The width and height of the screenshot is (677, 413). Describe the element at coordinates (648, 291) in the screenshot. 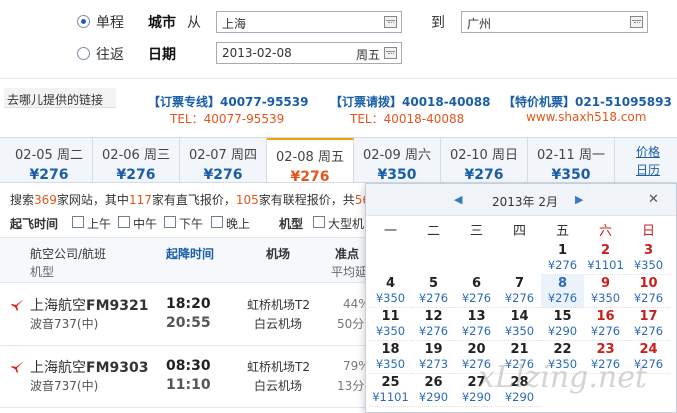

I see `calendar-day: 10 ¥276` at that location.